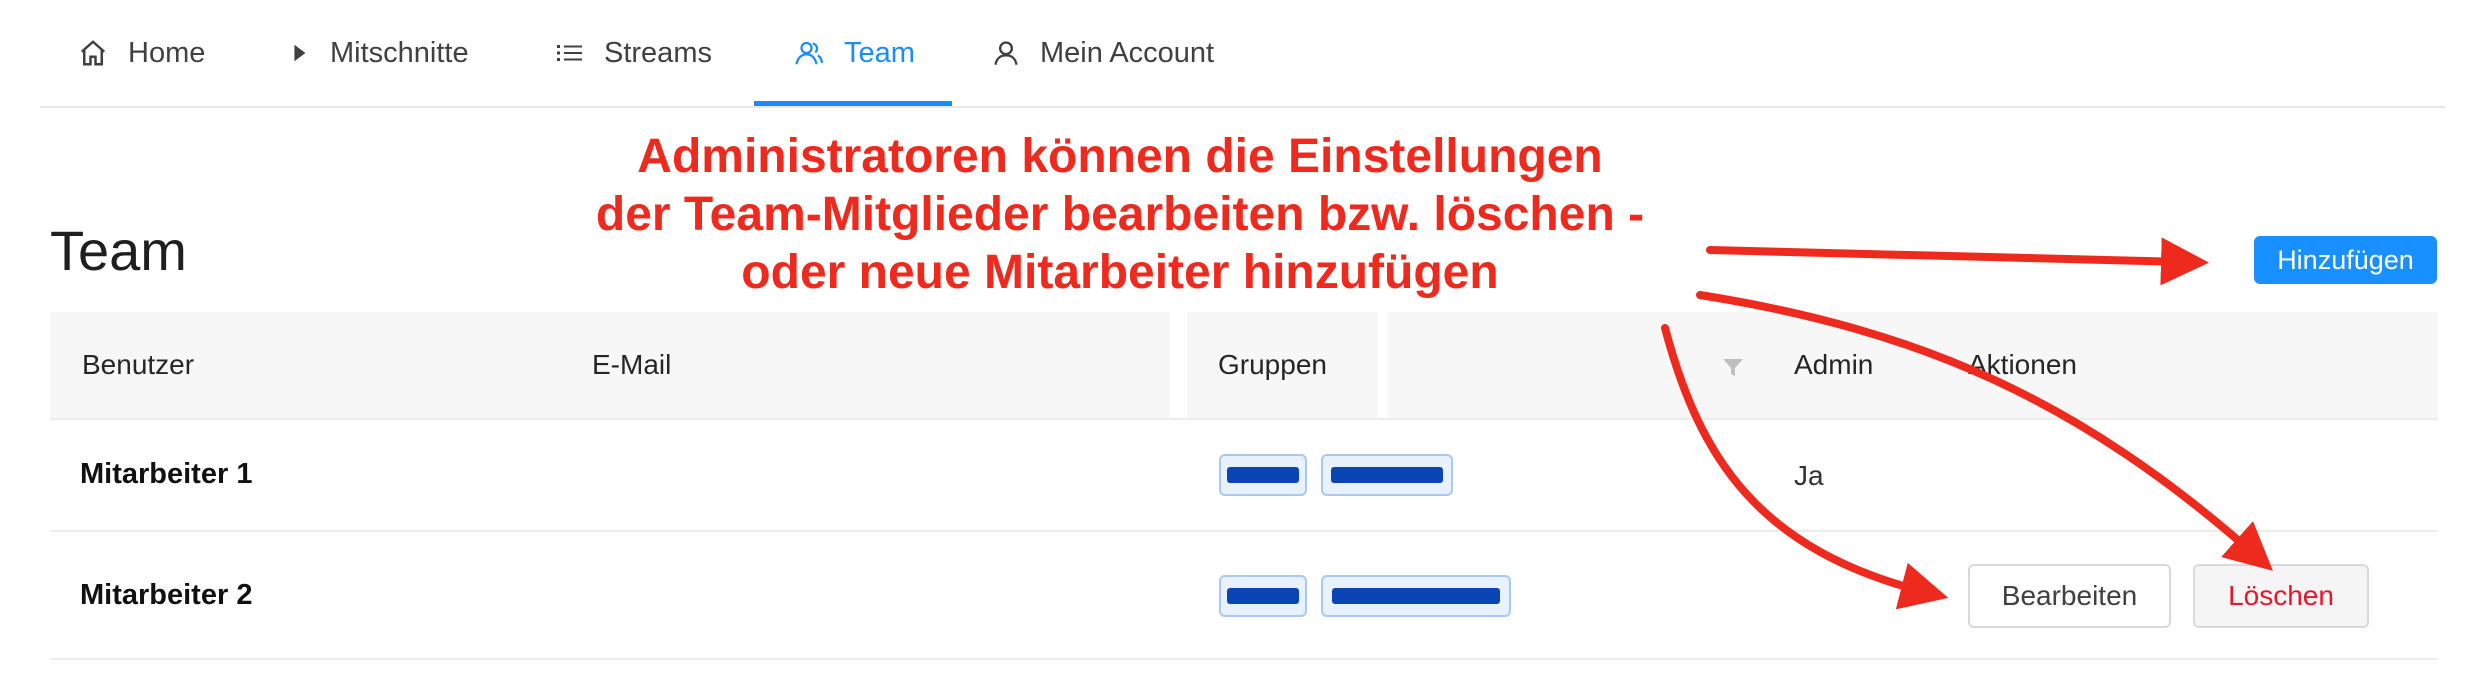 The width and height of the screenshot is (2486, 682). I want to click on arrow-to-add-button, so click(1957, 261).